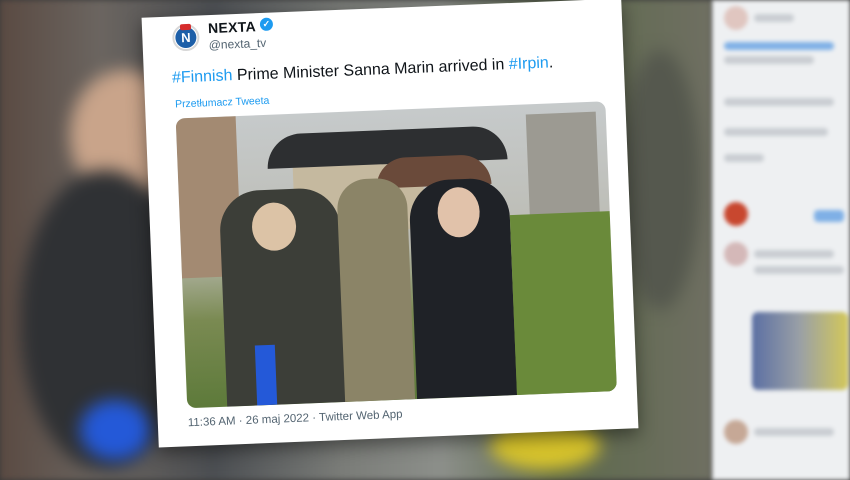  I want to click on tweet-text-segment: Prime Minister Sanna Marin arrived in, so click(371, 70).